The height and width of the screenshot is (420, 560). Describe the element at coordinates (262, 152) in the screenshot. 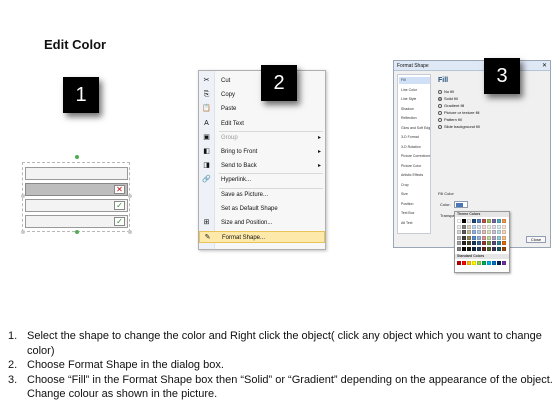

I see `menu-item-bring-to-front: ◧ Bring to Front ▸` at that location.